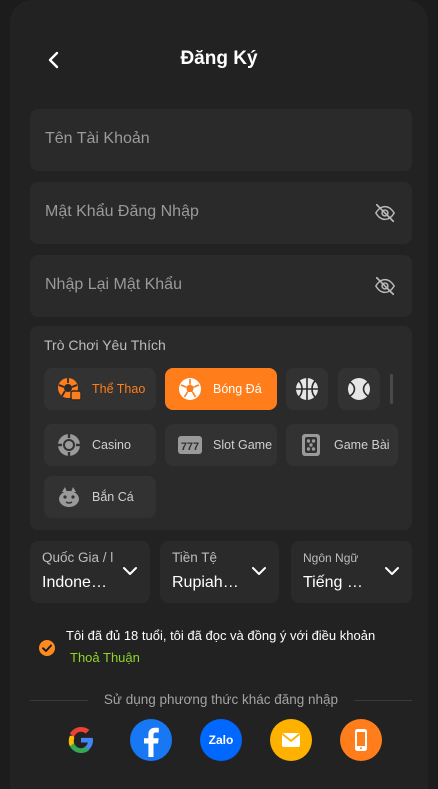  I want to click on game-chip-fishing: Bắn Cá, so click(100, 497).